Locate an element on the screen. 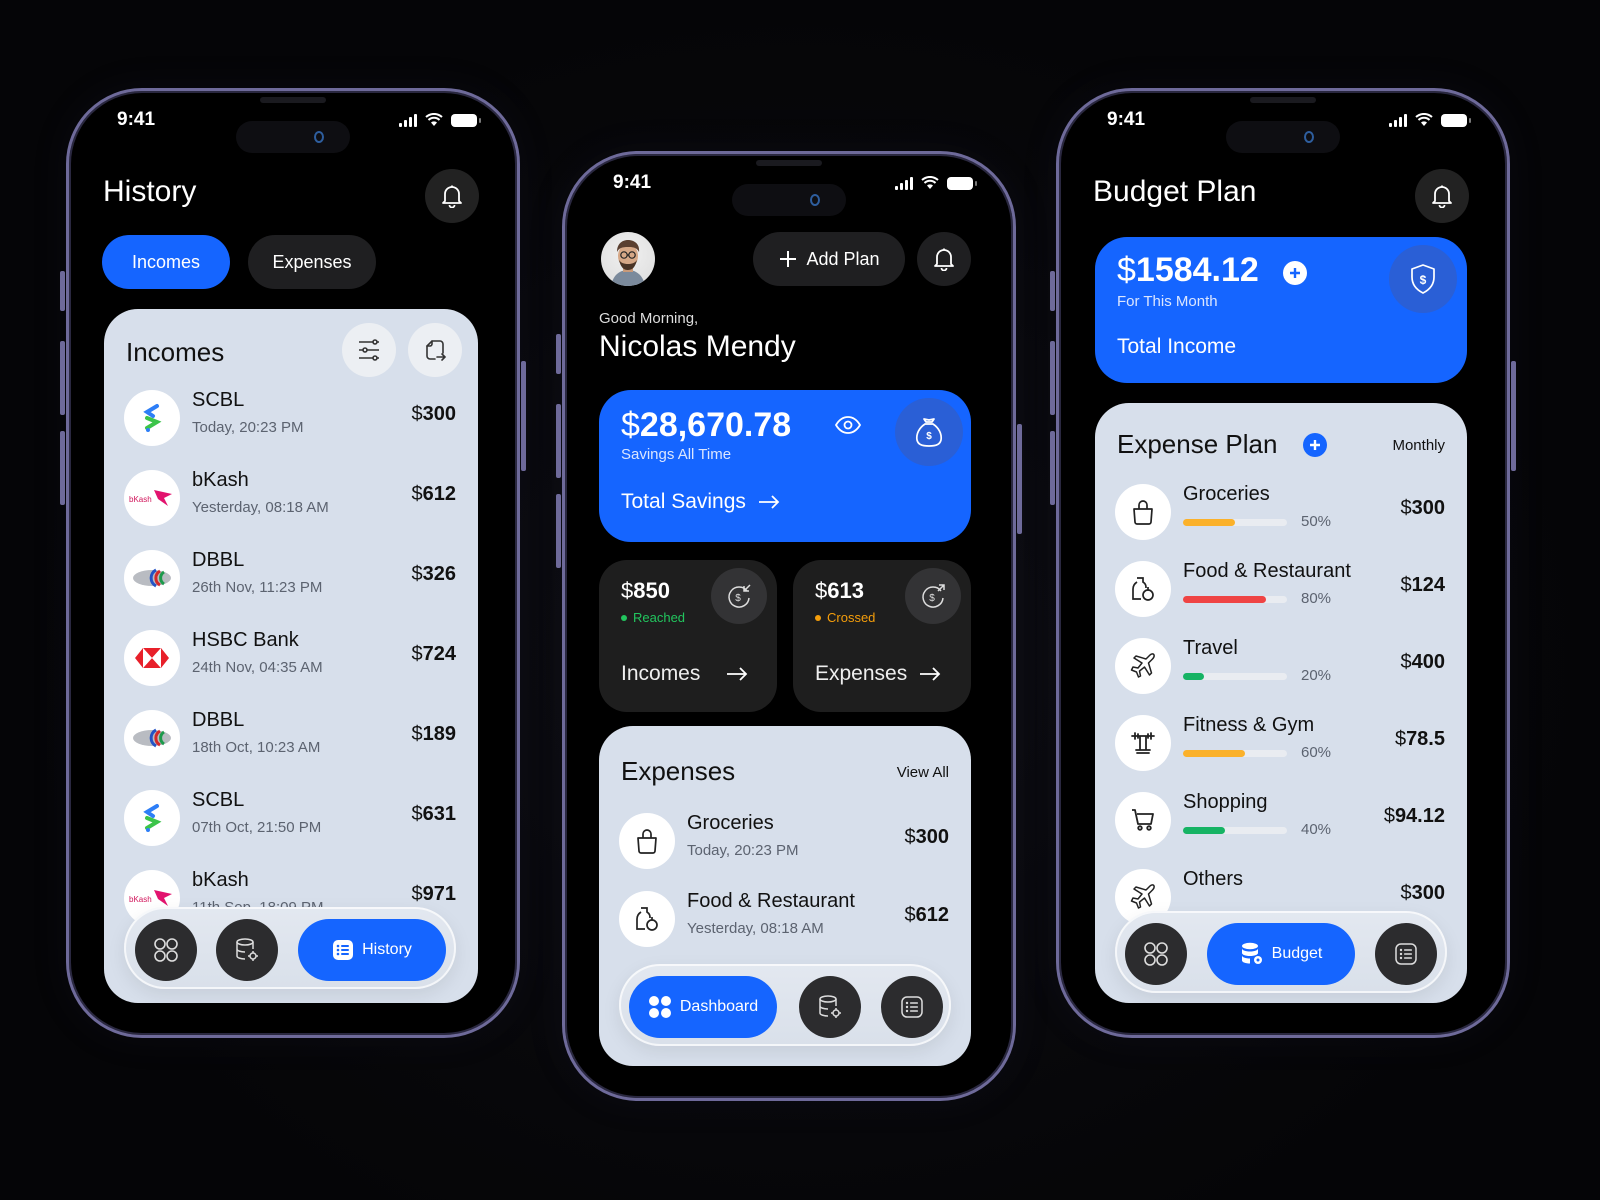  incomes-card-amount: $850 is located at coordinates (645, 590).